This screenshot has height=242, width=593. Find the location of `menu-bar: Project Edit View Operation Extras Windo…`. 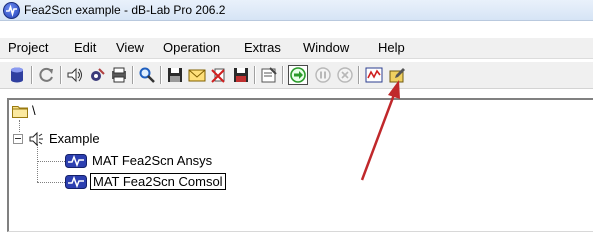

menu-bar: Project Edit View Operation Extras Windo… is located at coordinates (296, 48).